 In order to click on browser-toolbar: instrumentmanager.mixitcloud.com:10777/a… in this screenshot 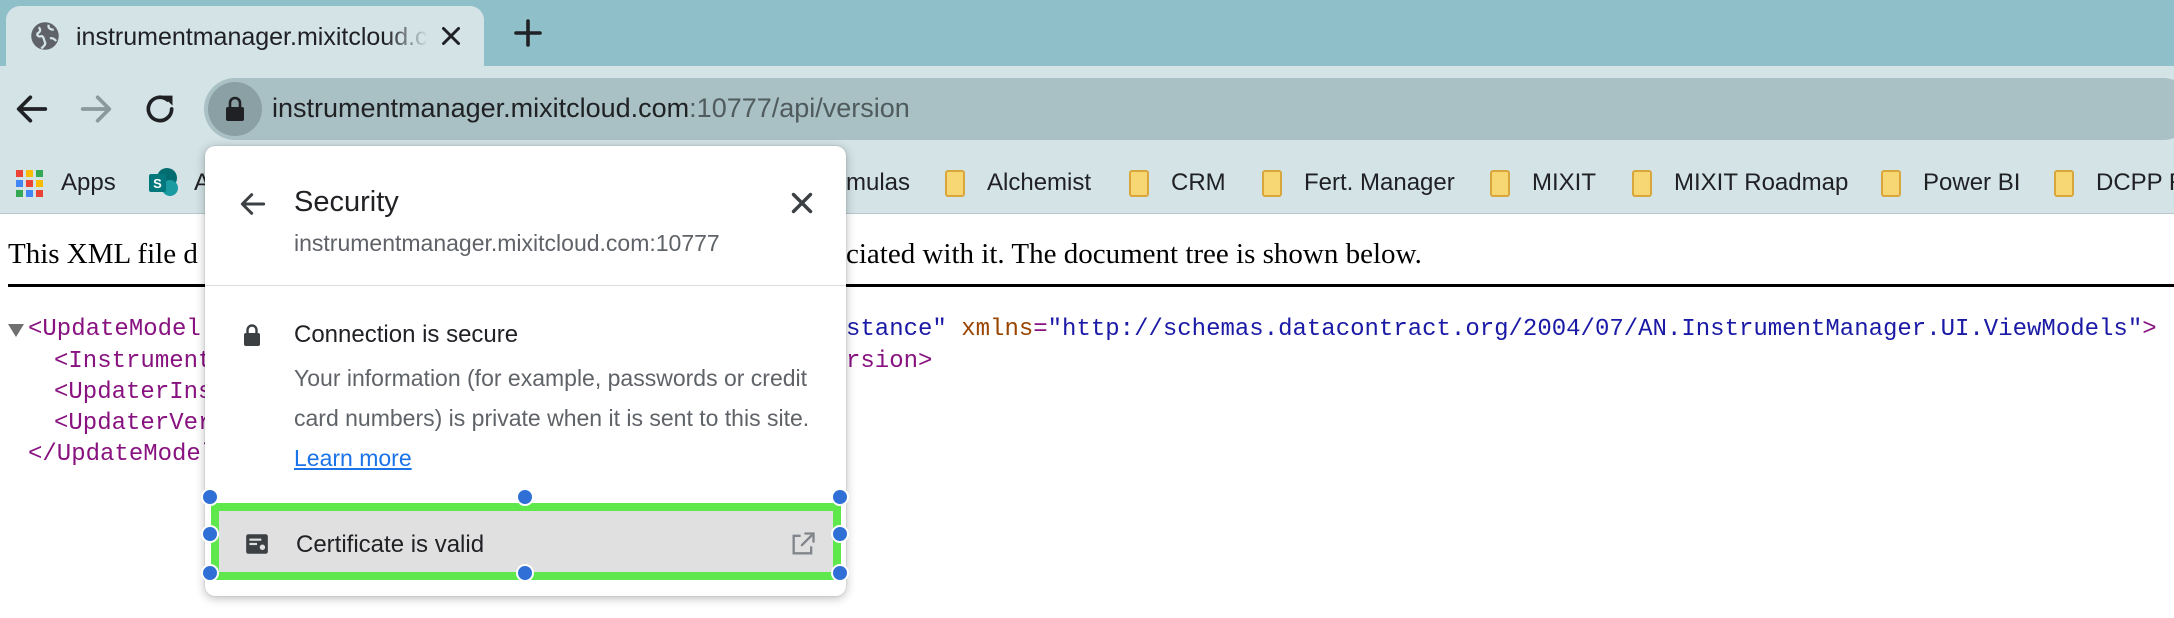, I will do `click(1087, 109)`.